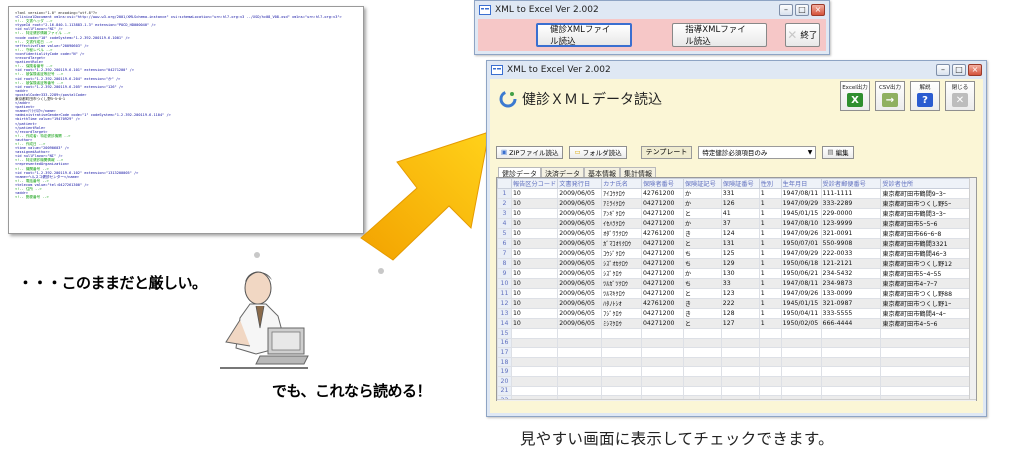 Image resolution: width=1020 pixels, height=465 pixels. What do you see at coordinates (736, 352) in the screenshot?
I see `table-row: 17` at bounding box center [736, 352].